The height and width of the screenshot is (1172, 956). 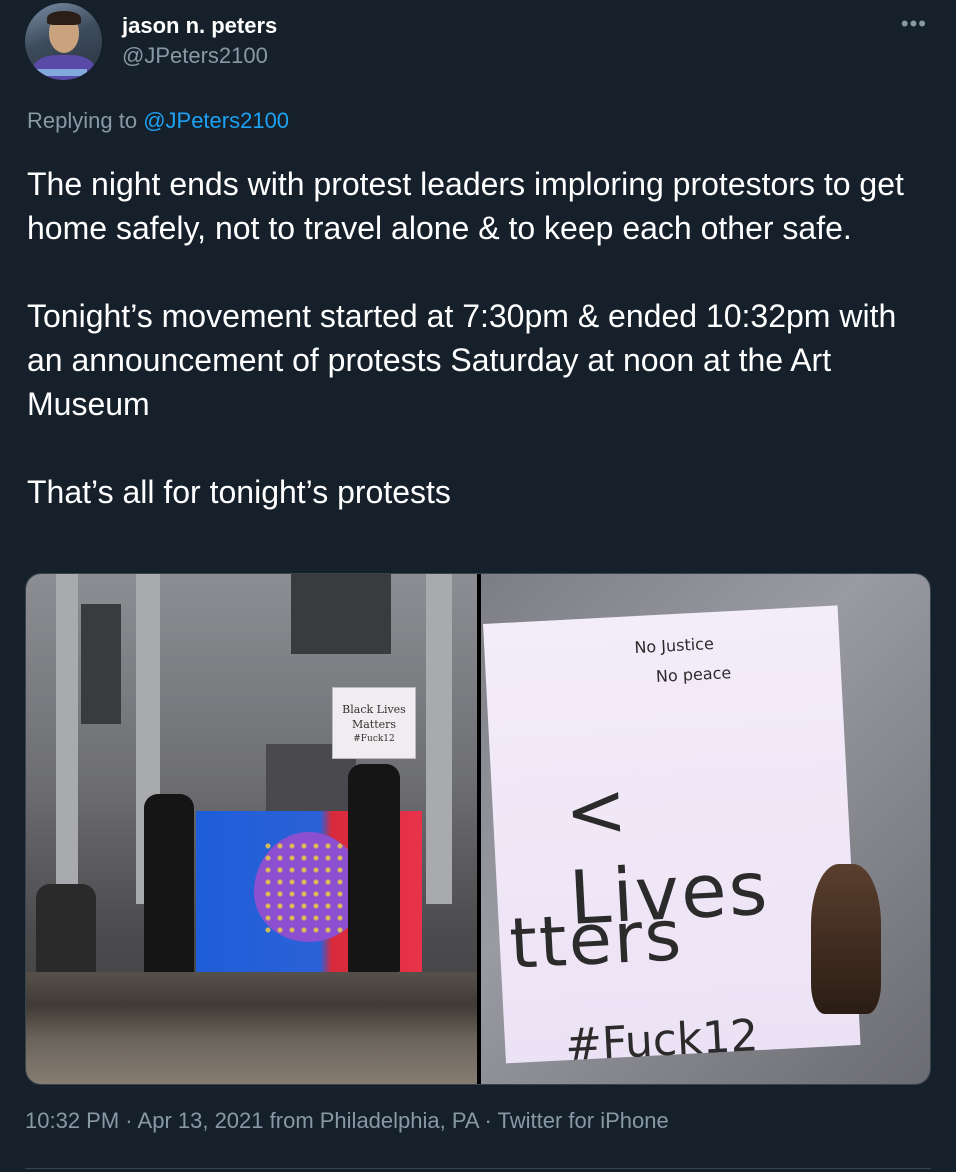 What do you see at coordinates (66, 929) in the screenshot?
I see `seated-person` at bounding box center [66, 929].